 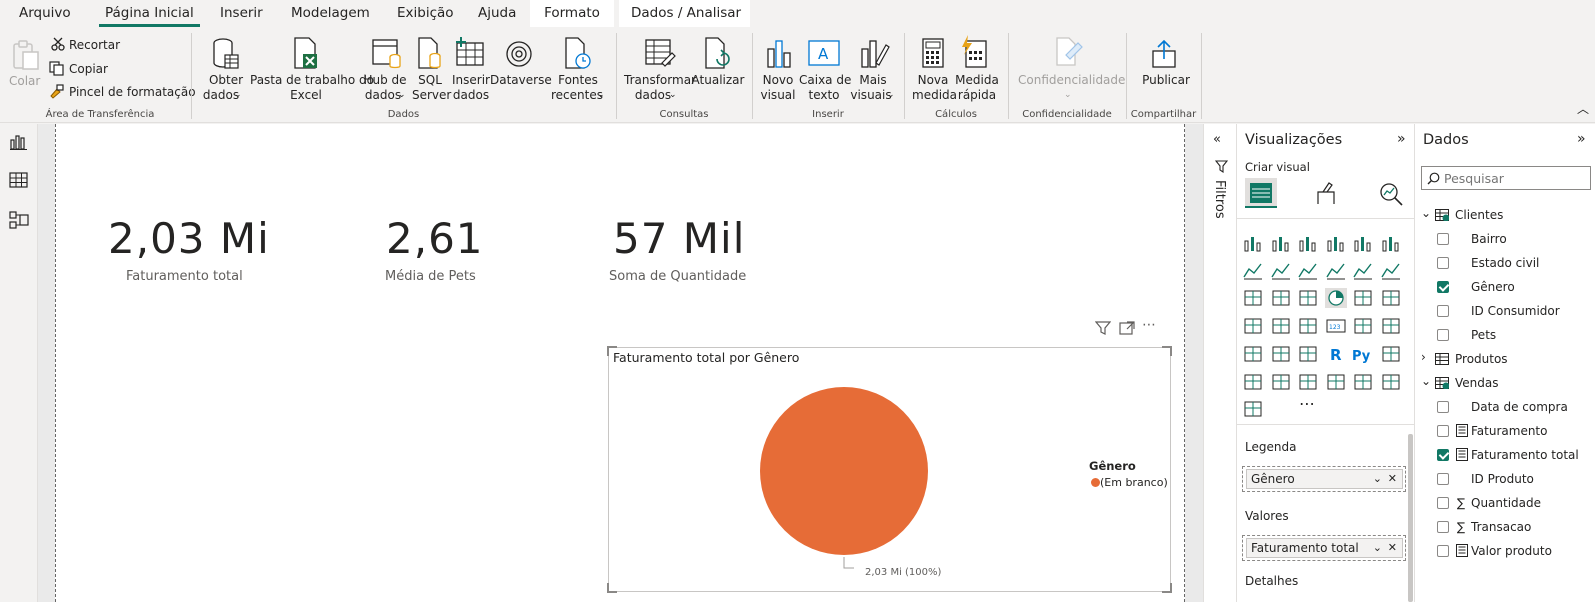 What do you see at coordinates (572, 13) in the screenshot?
I see `tab-formato: Formato` at bounding box center [572, 13].